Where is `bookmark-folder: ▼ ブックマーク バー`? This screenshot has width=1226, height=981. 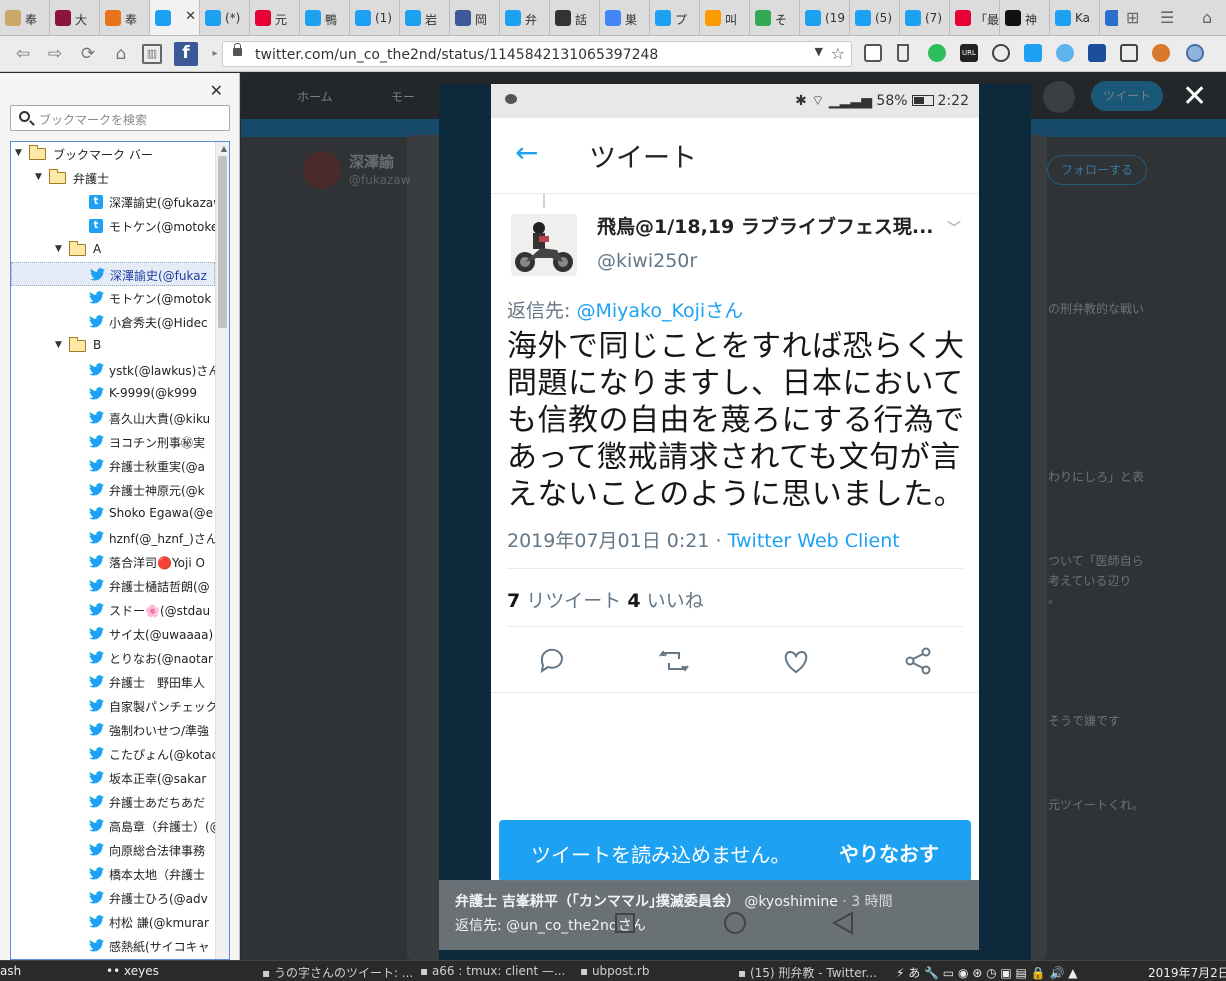
bookmark-folder: ▼ ブックマーク バー is located at coordinates (113, 154).